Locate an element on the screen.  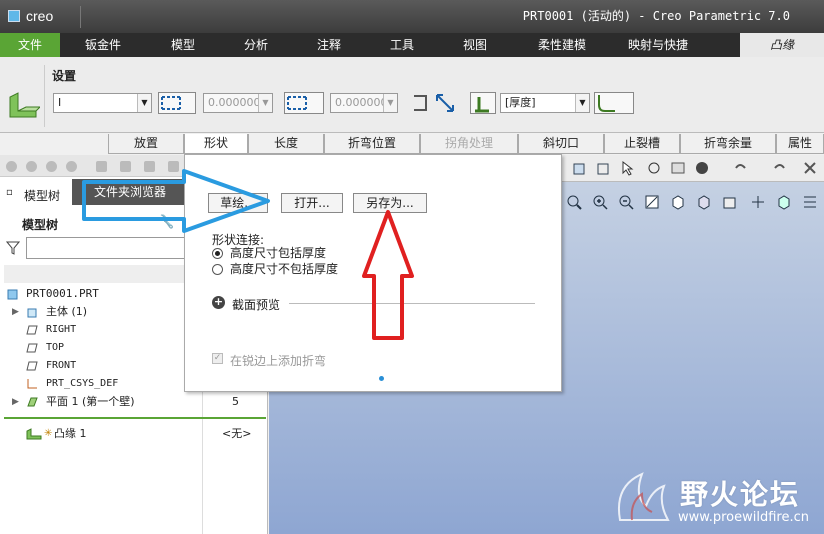
subtab-bend-position: 折弯位置 is located at coordinates (372, 144).